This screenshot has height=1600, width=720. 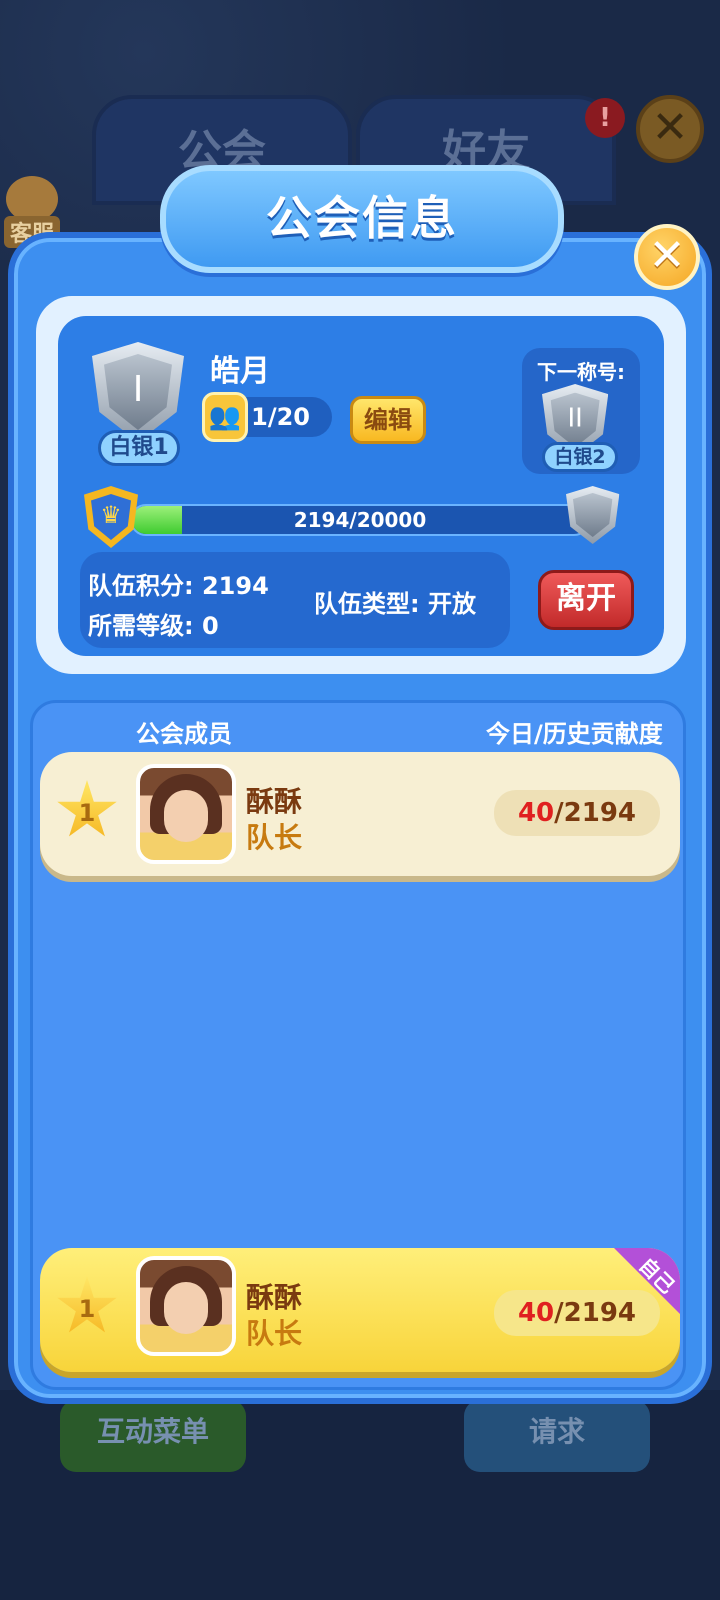 I want to click on member-contribution: 40/2194, so click(x=577, y=813).